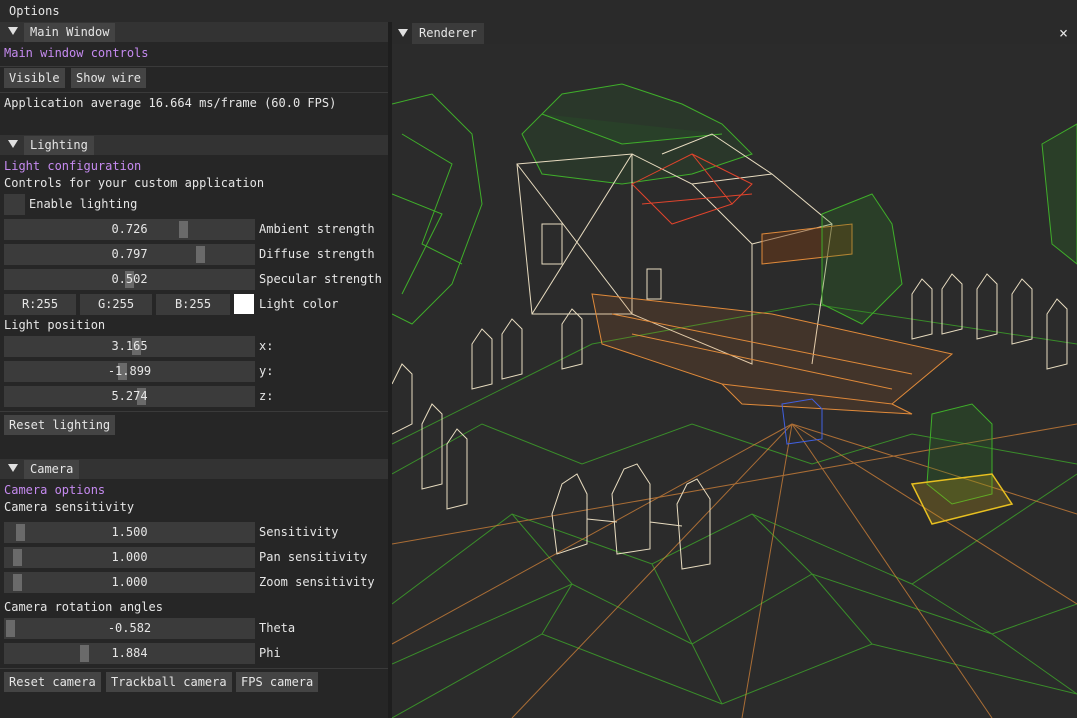  I want to click on pan-sensitivity-label: Pan sensitivity, so click(313, 557).